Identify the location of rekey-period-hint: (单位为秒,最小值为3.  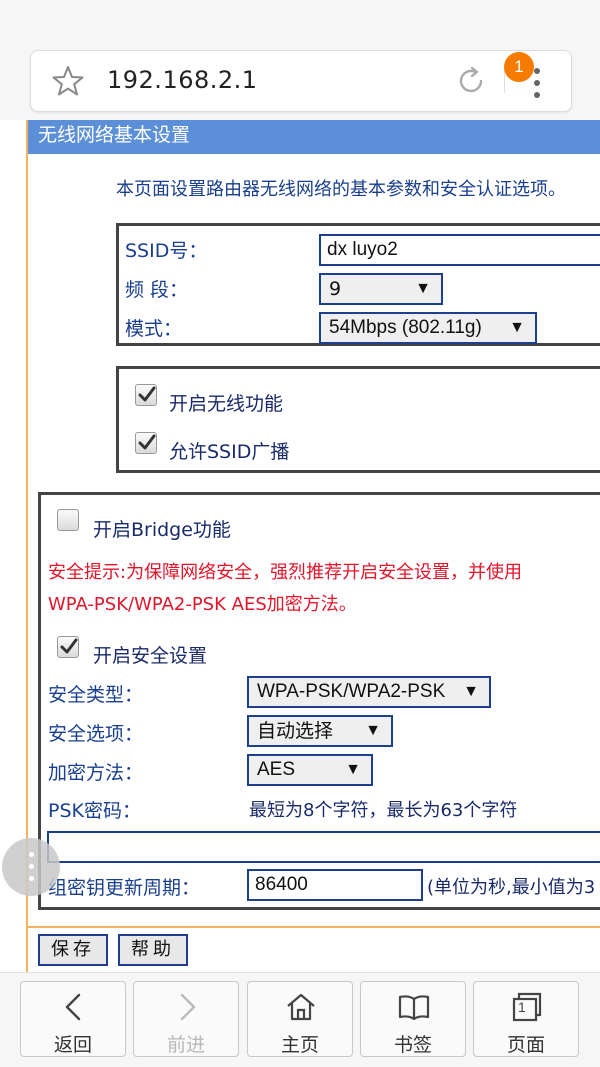
(511, 887).